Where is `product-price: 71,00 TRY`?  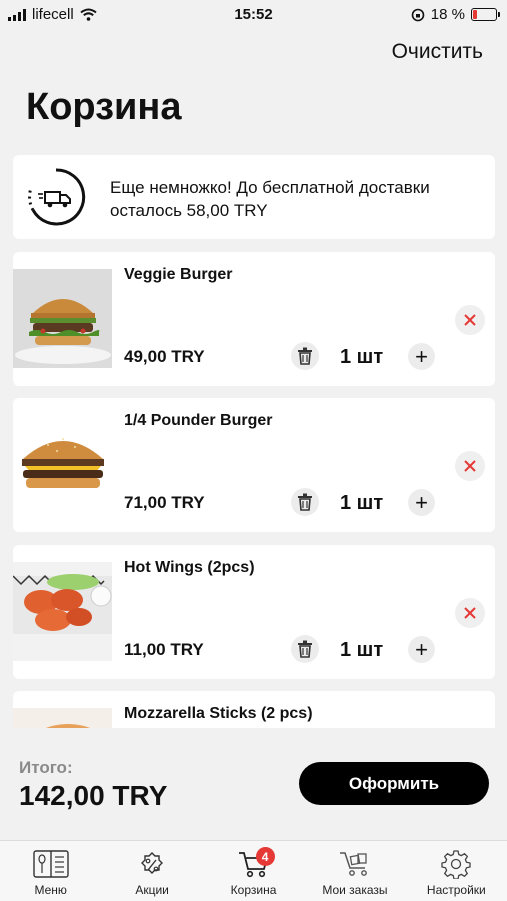
product-price: 71,00 TRY is located at coordinates (164, 502).